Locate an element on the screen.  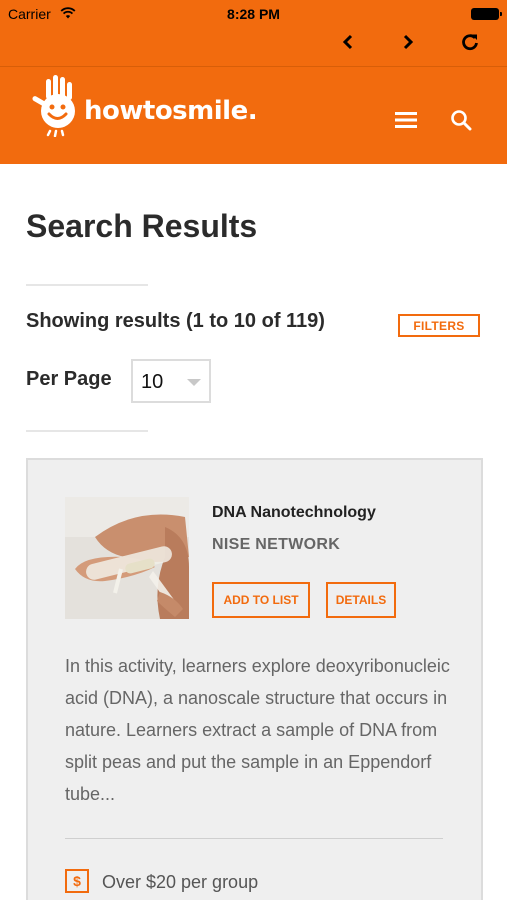
result-title: DNA Nanotechnology is located at coordinates (294, 513).